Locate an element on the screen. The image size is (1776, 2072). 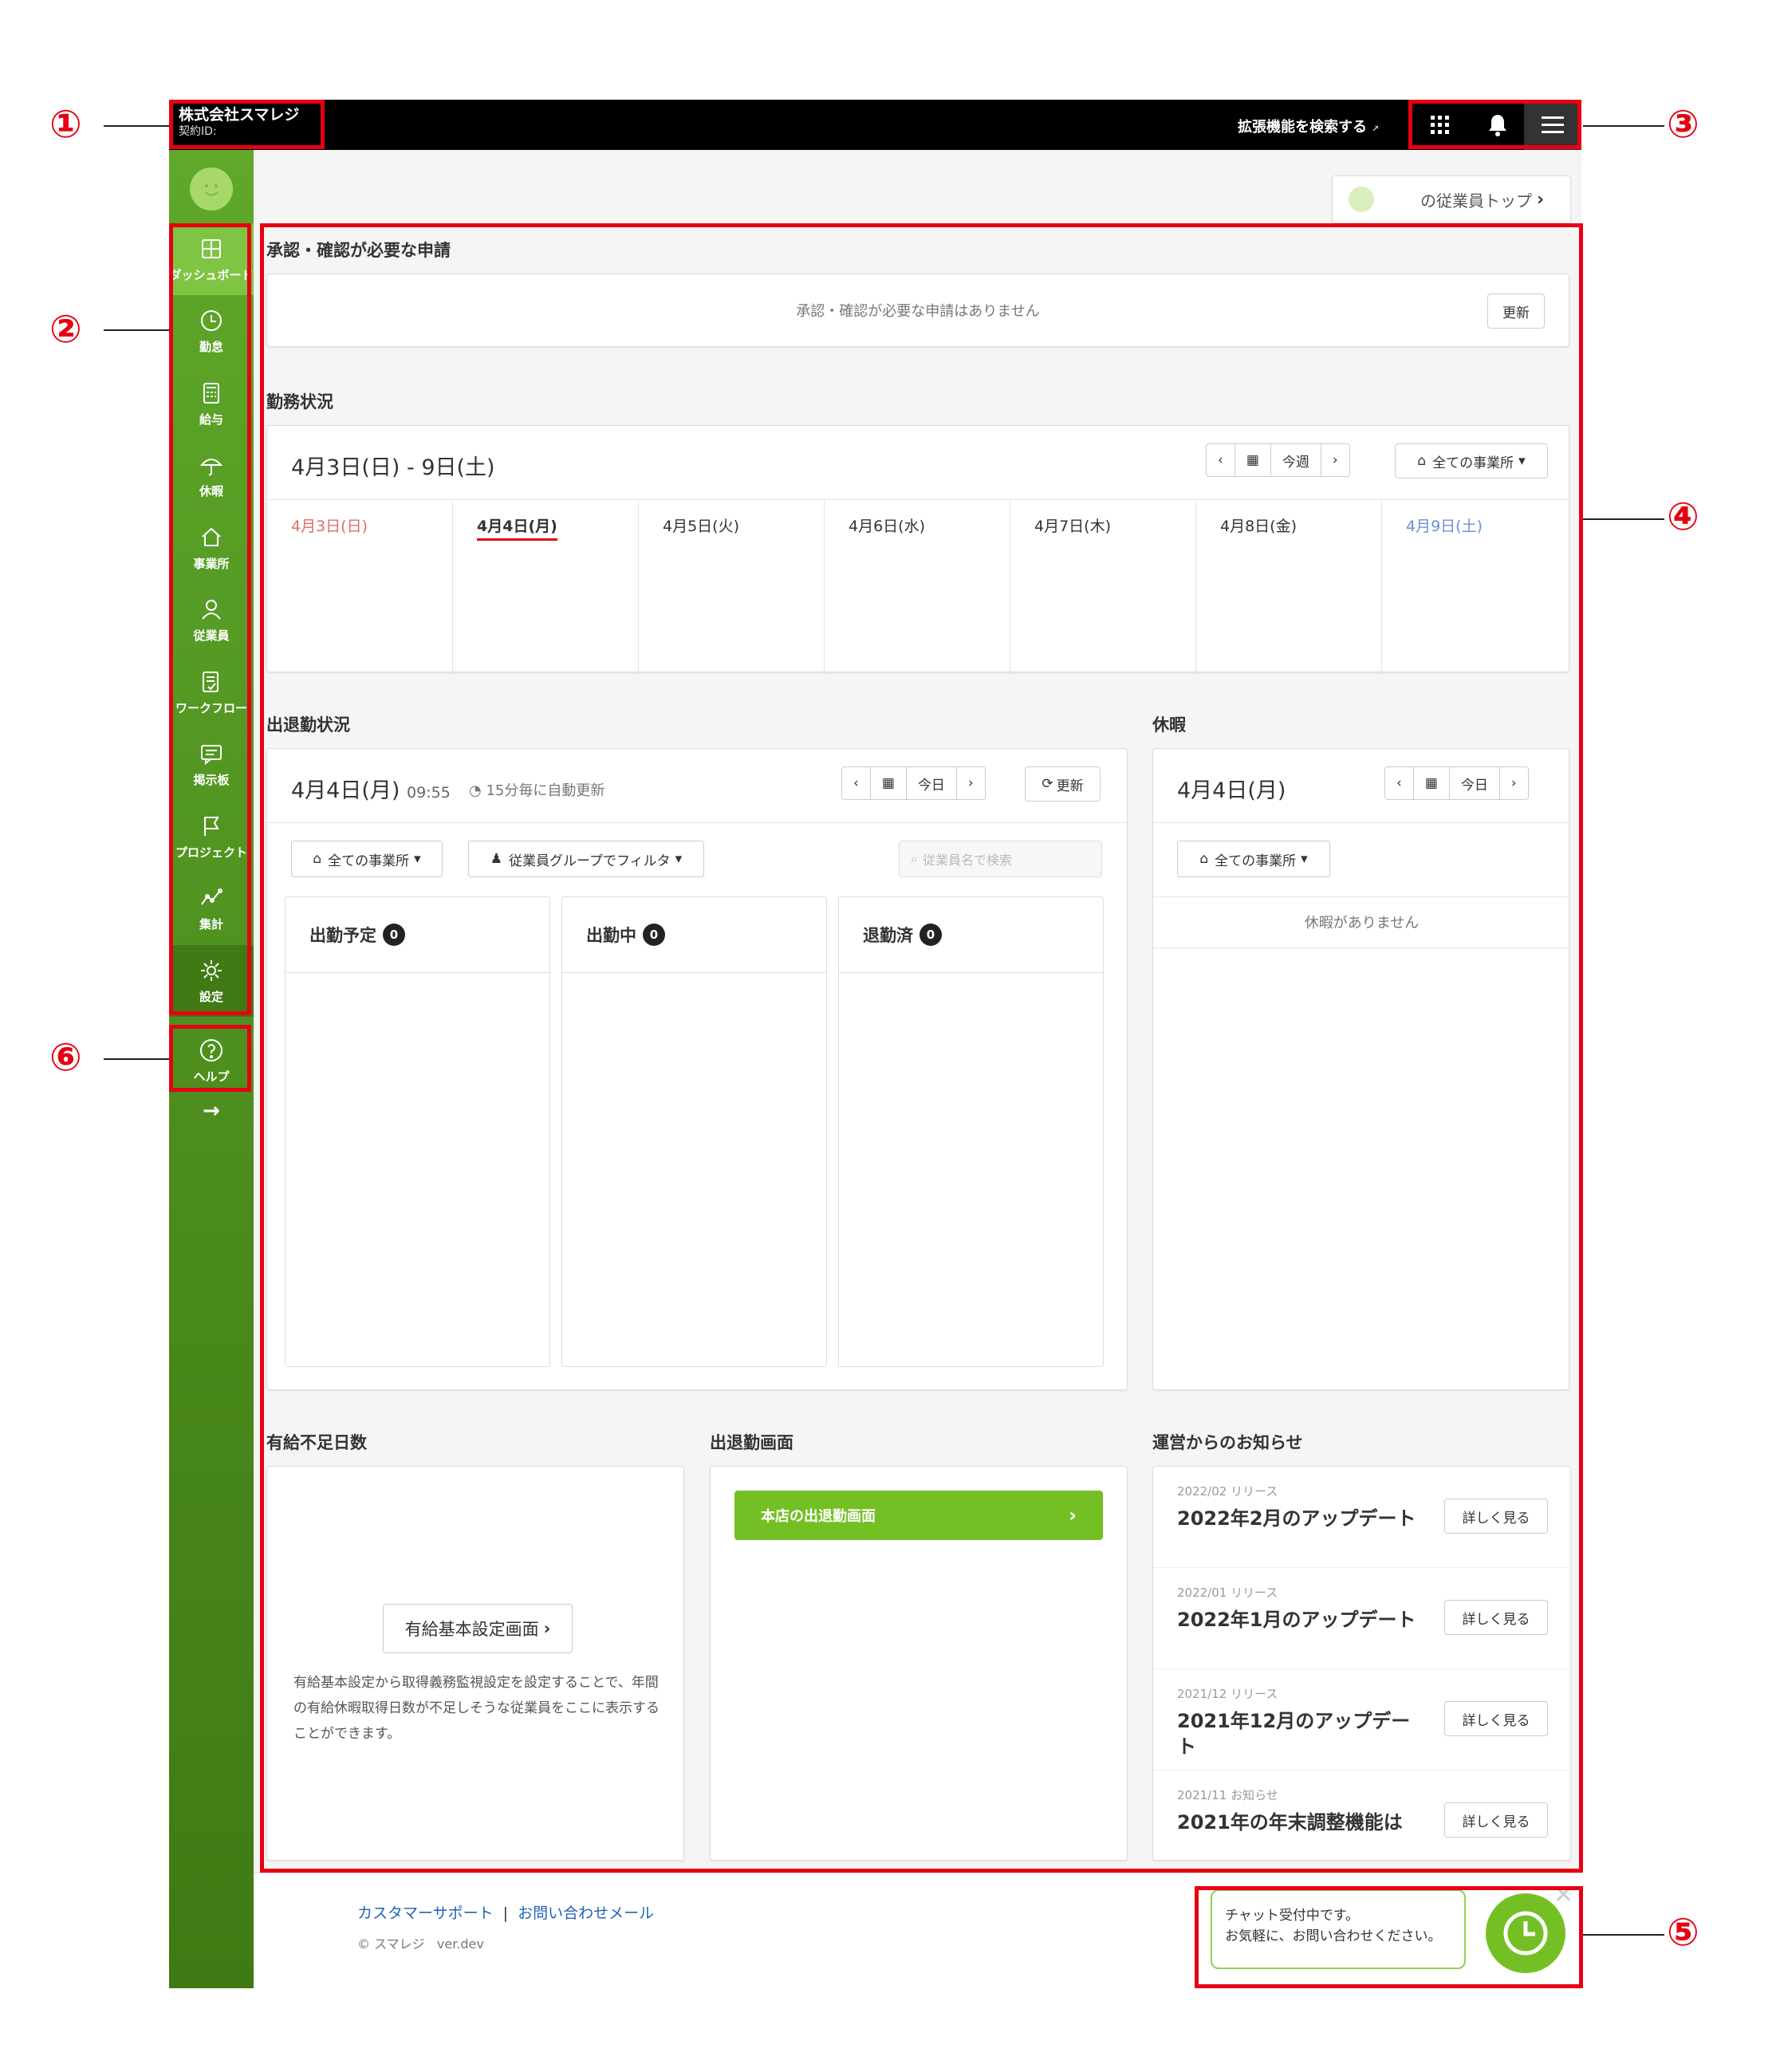
smiley-icon is located at coordinates (211, 190).